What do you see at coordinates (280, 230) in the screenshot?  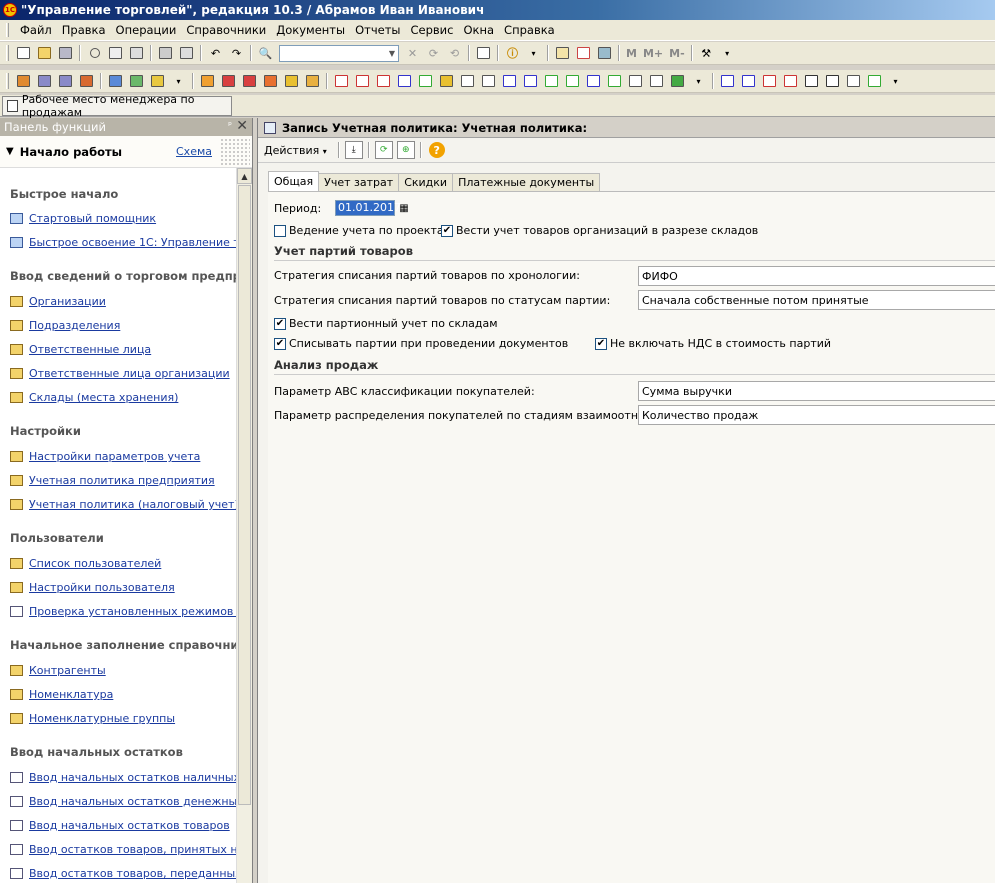 I see `checkbox-box` at bounding box center [280, 230].